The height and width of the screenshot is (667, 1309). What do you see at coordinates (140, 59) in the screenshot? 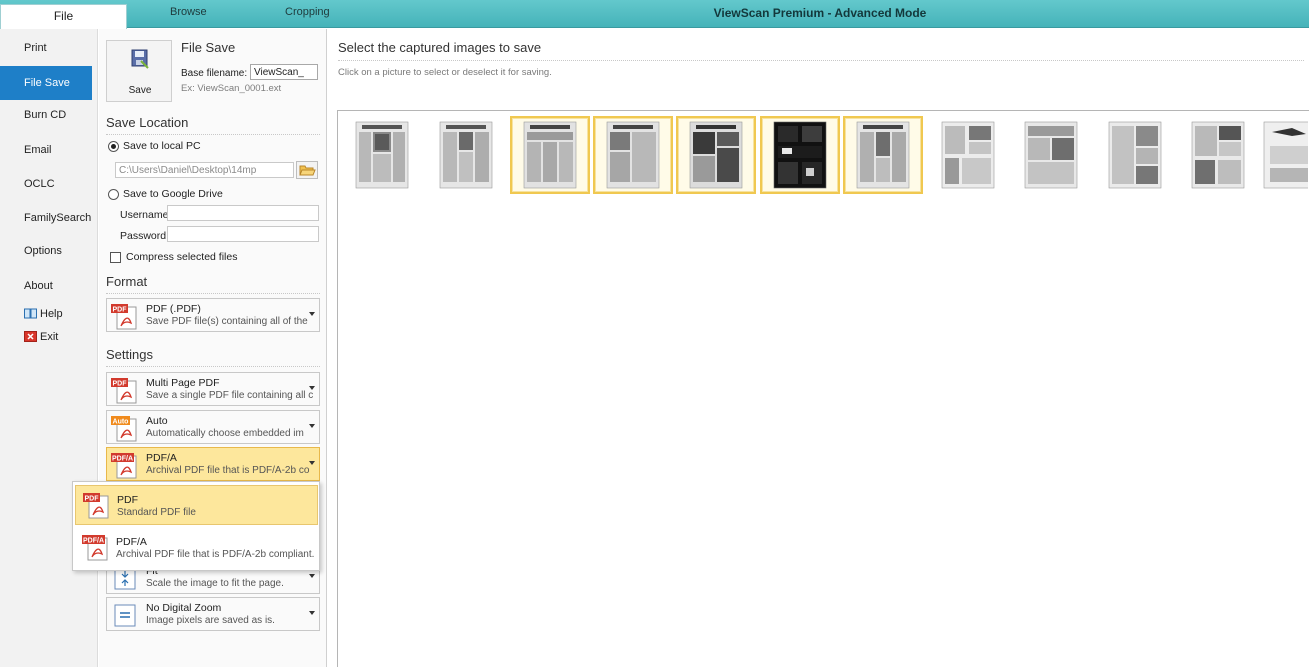
I see `floppy-disk-icon` at bounding box center [140, 59].